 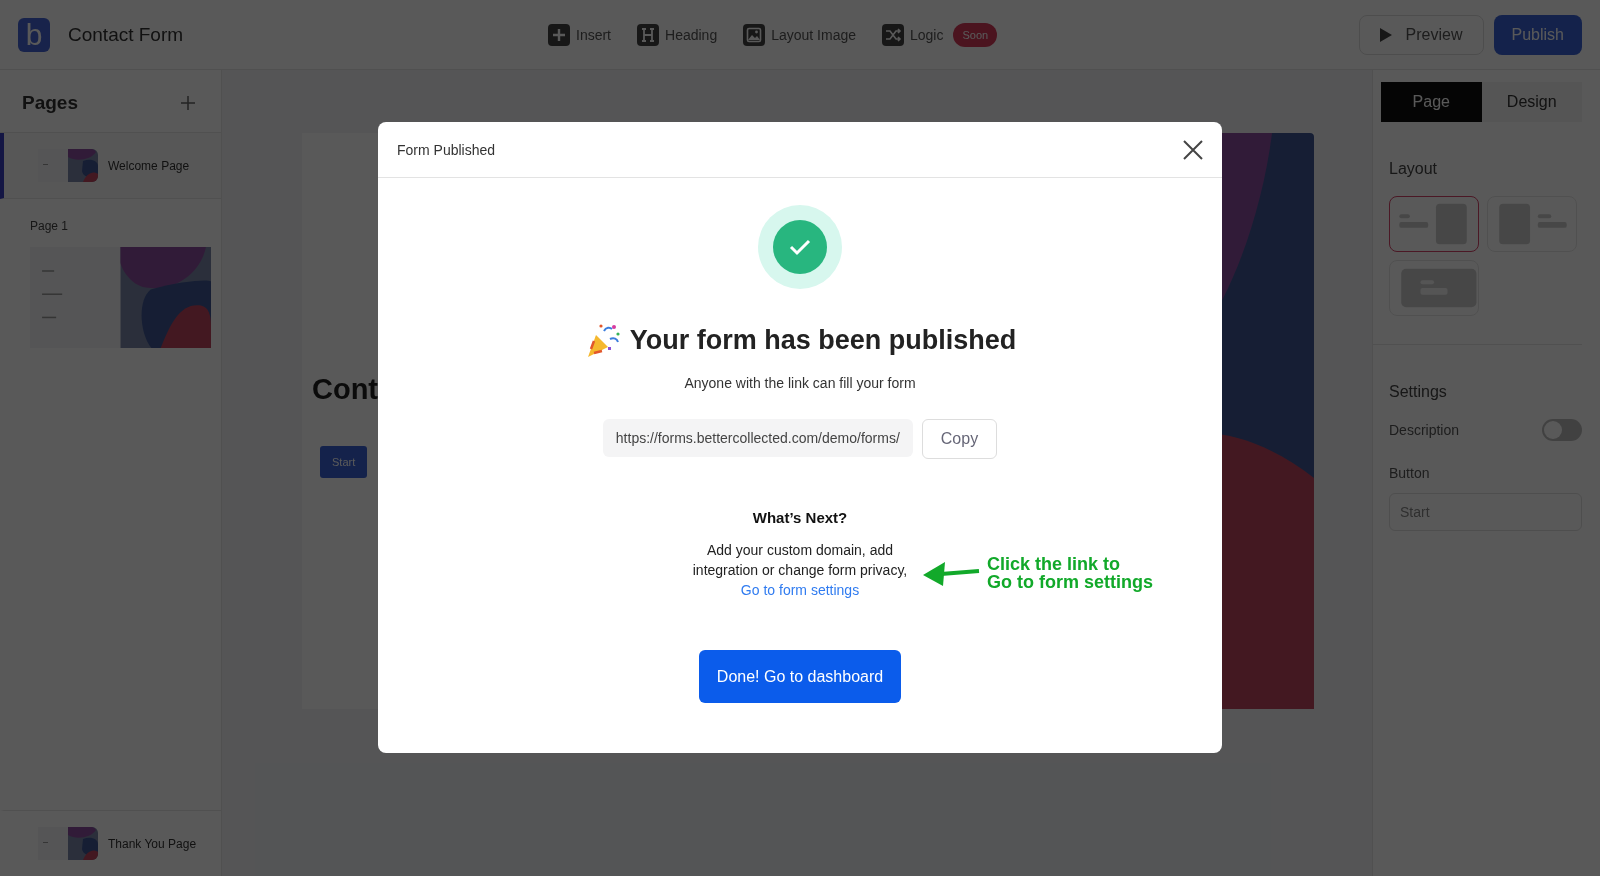 What do you see at coordinates (1418, 392) in the screenshot?
I see `section-title: Settings` at bounding box center [1418, 392].